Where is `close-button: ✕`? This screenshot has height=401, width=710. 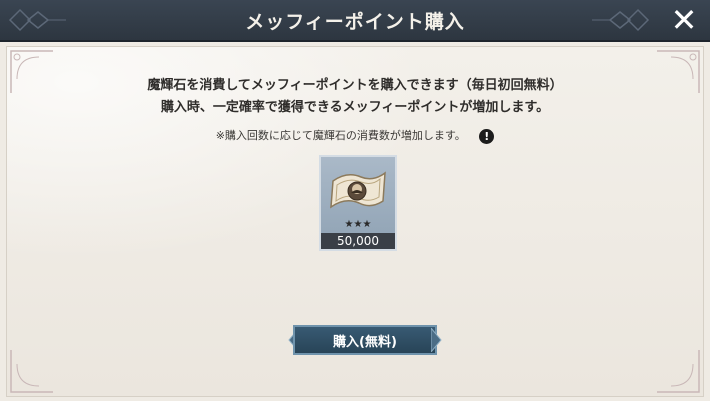
close-button: ✕ is located at coordinates (684, 20).